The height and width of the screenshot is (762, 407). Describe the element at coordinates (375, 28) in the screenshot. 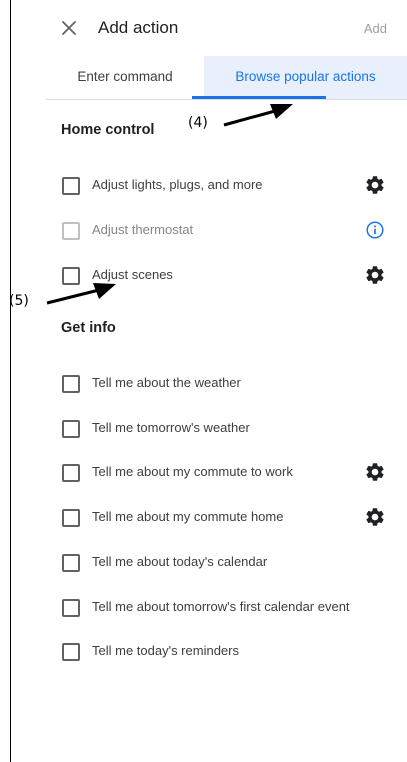

I see `add-button: Add` at that location.